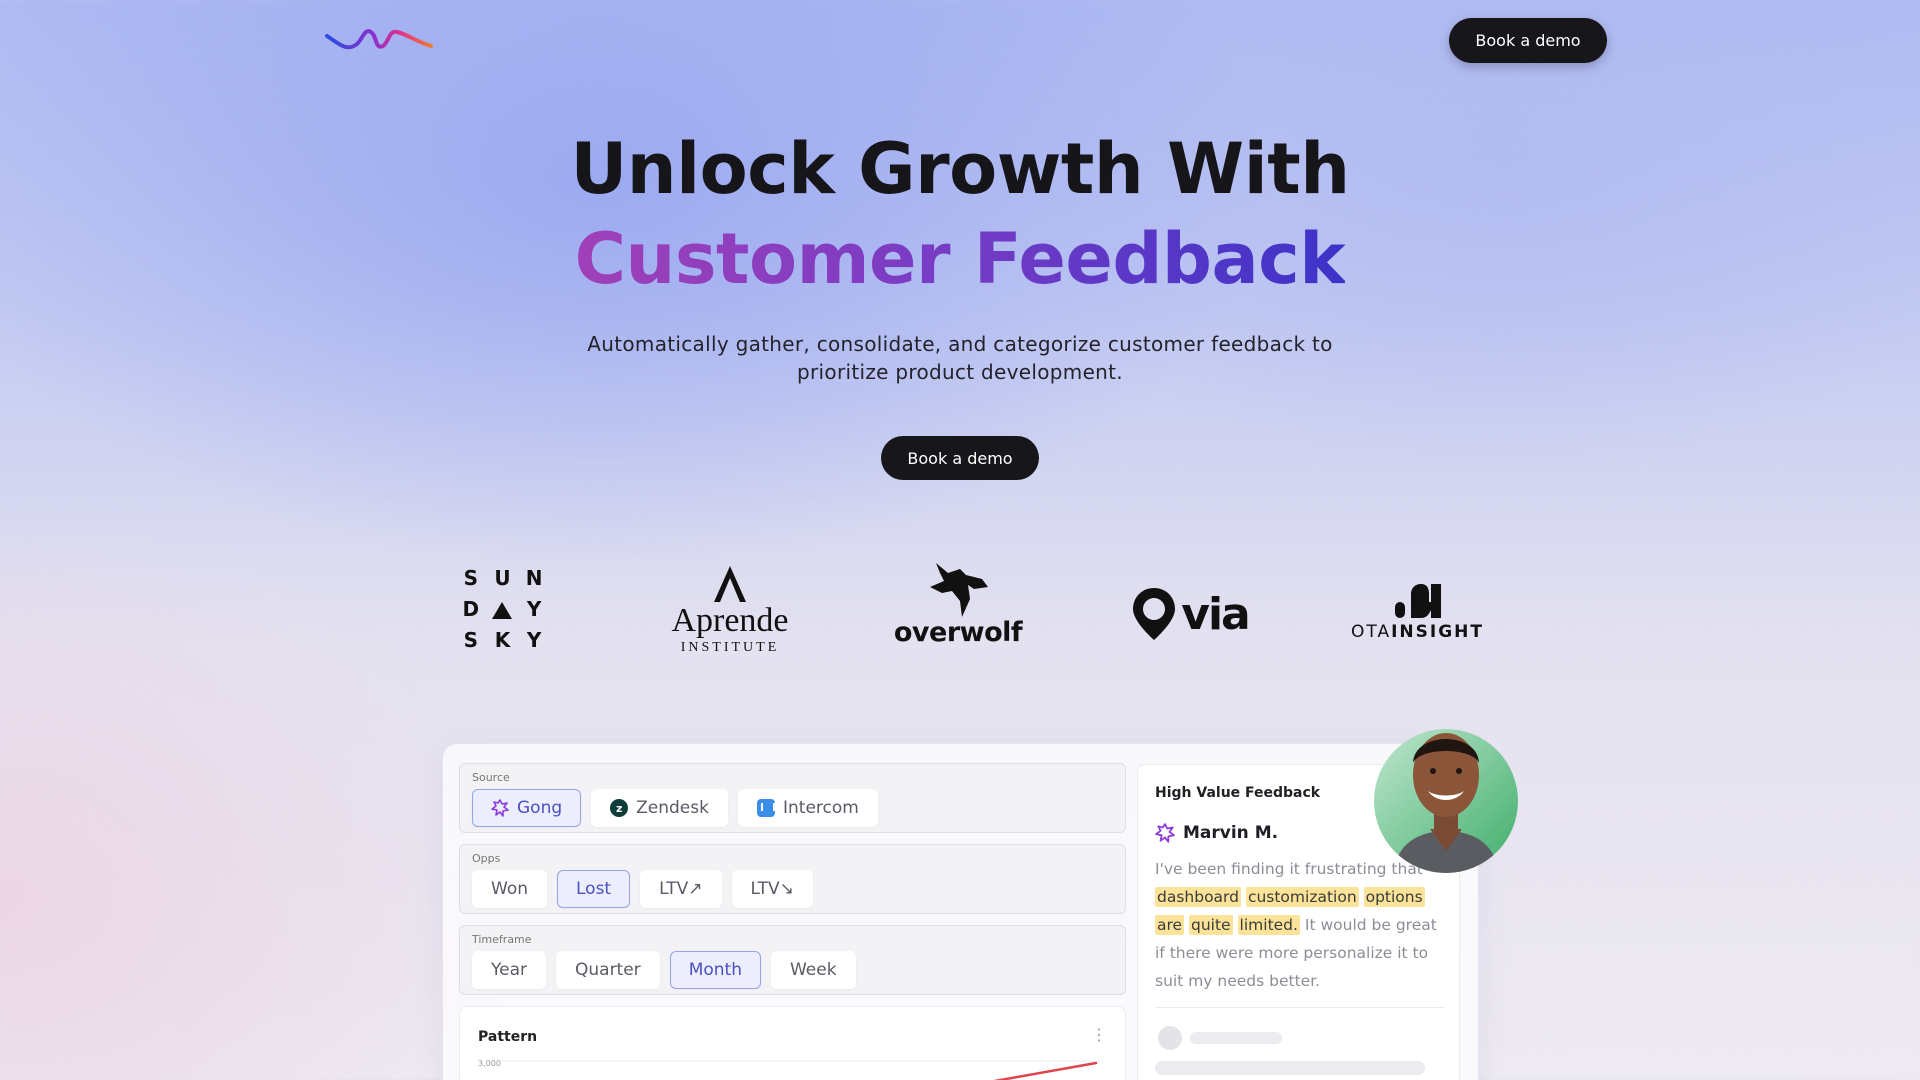 Image resolution: width=1920 pixels, height=1080 pixels. I want to click on ota-mark-icon, so click(1417, 601).